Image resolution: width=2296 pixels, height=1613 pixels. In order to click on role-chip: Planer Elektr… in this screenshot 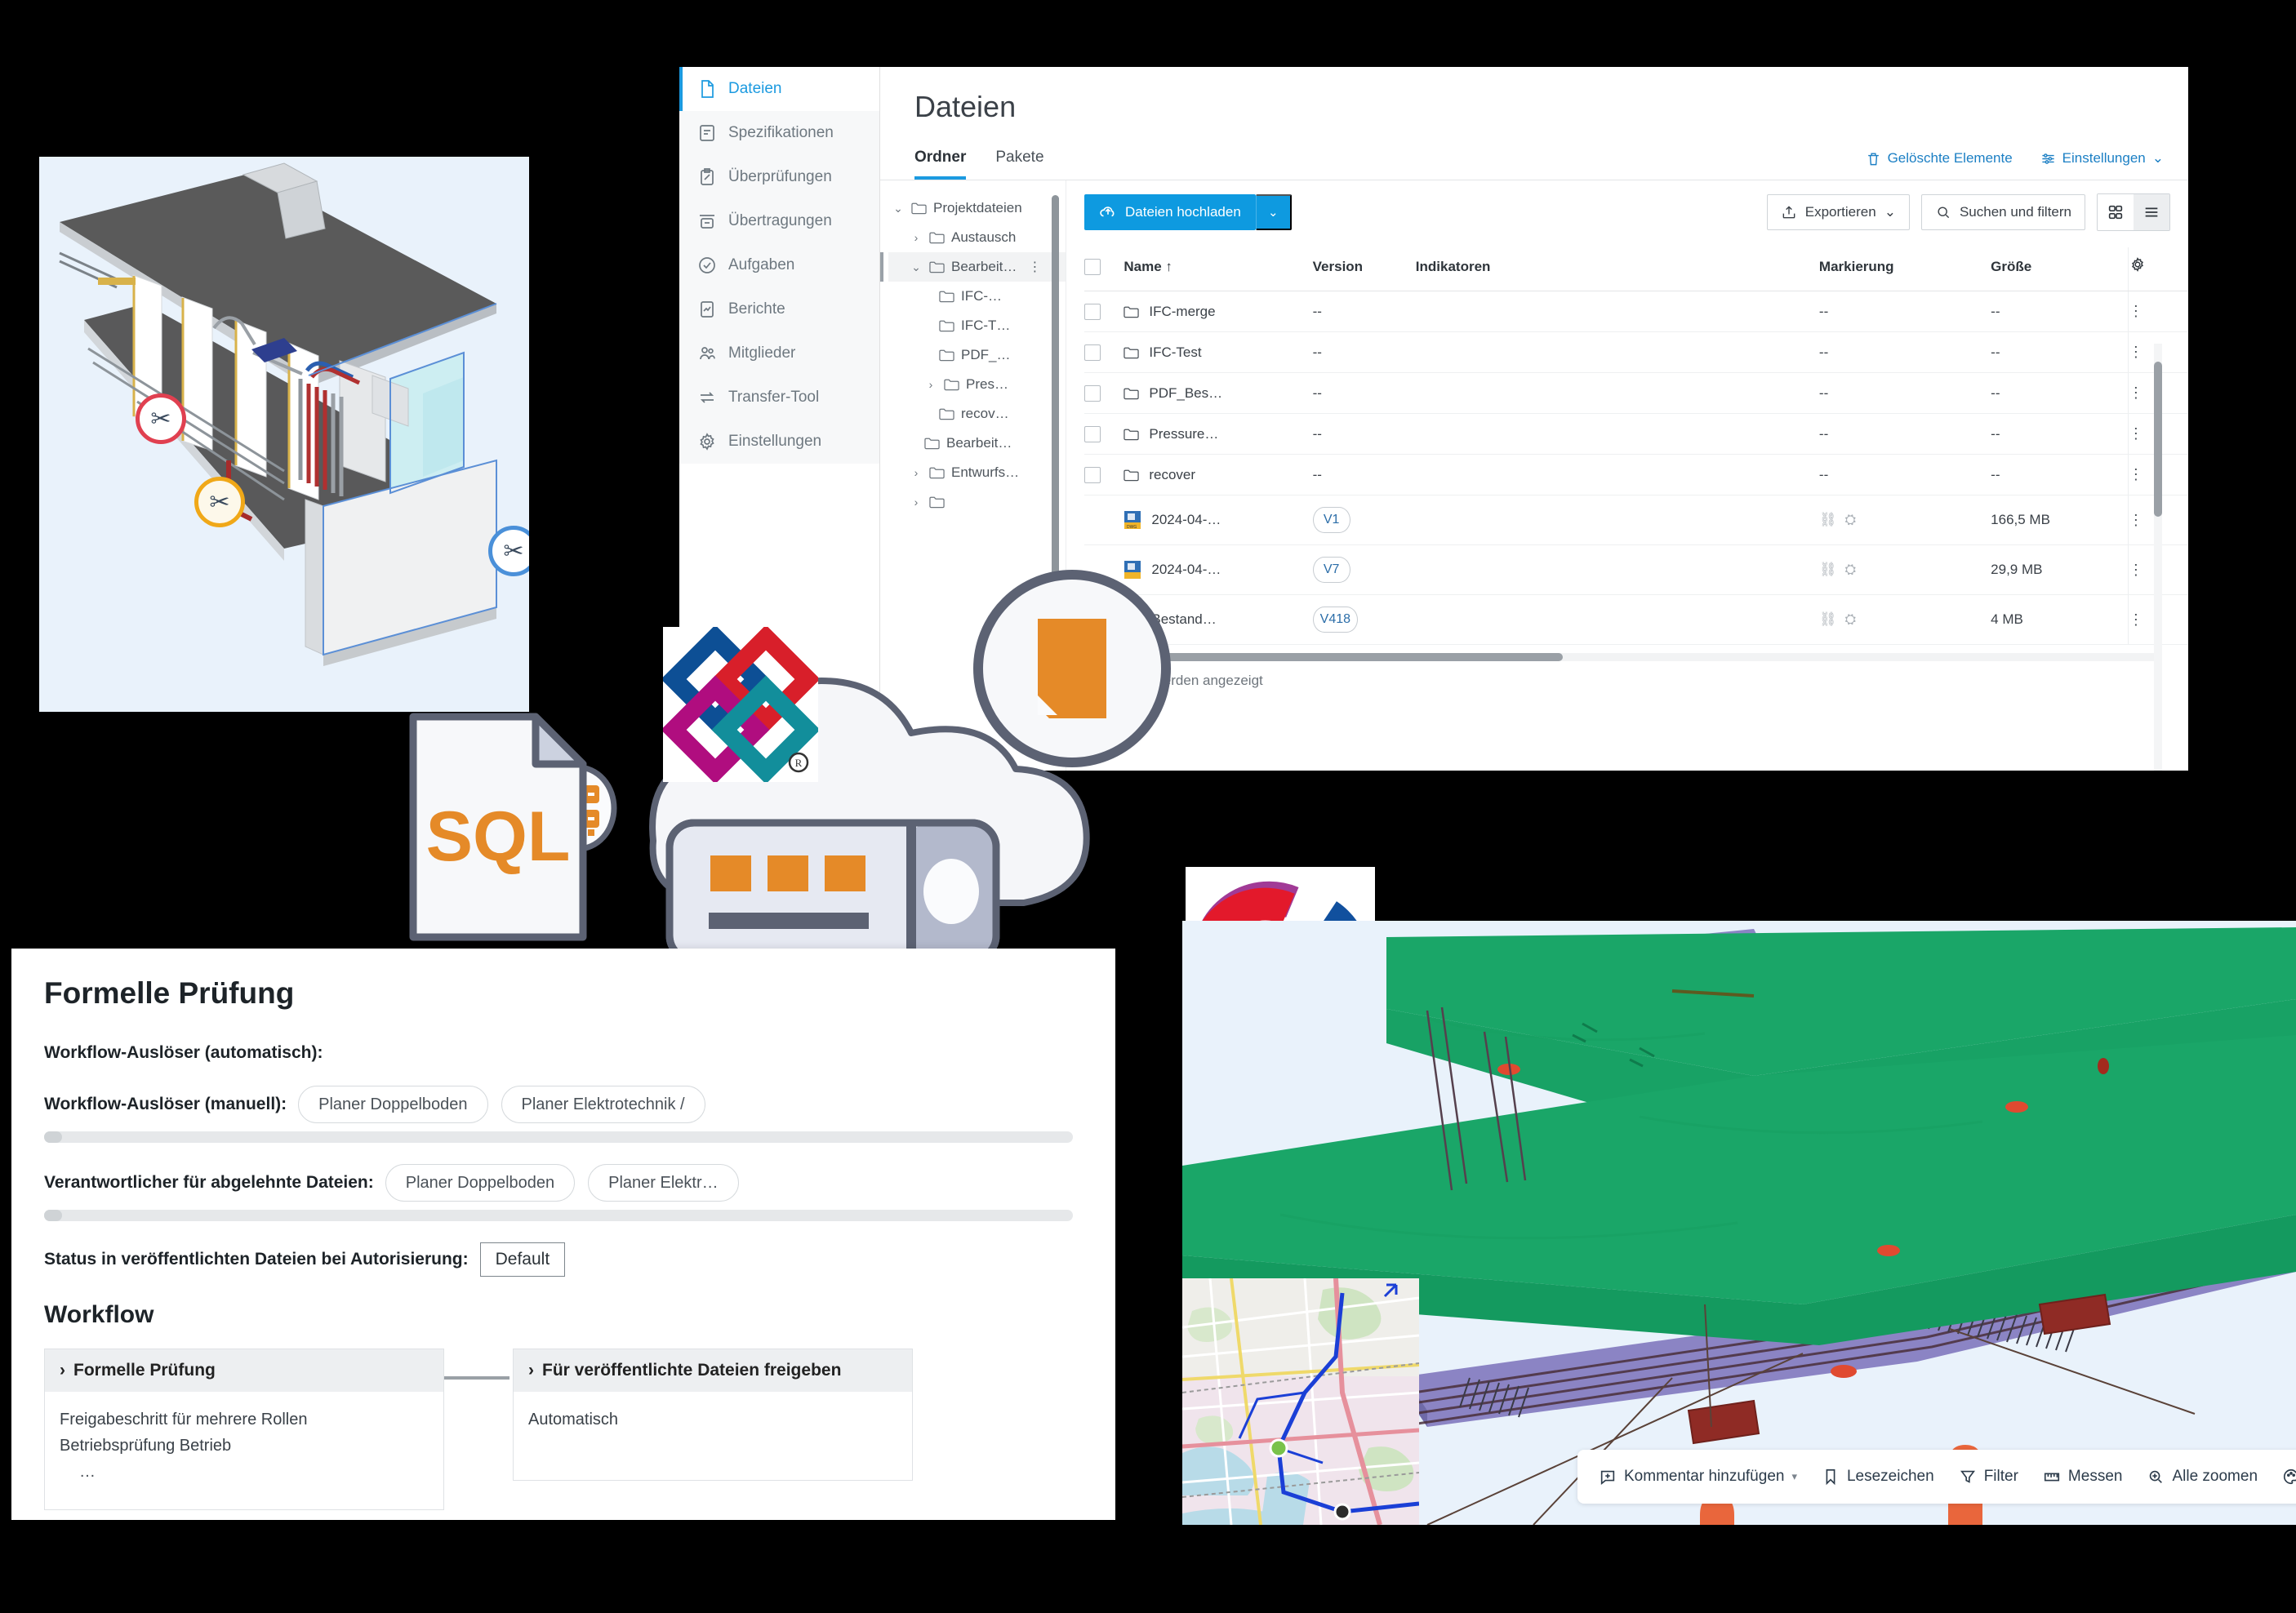, I will do `click(663, 1183)`.